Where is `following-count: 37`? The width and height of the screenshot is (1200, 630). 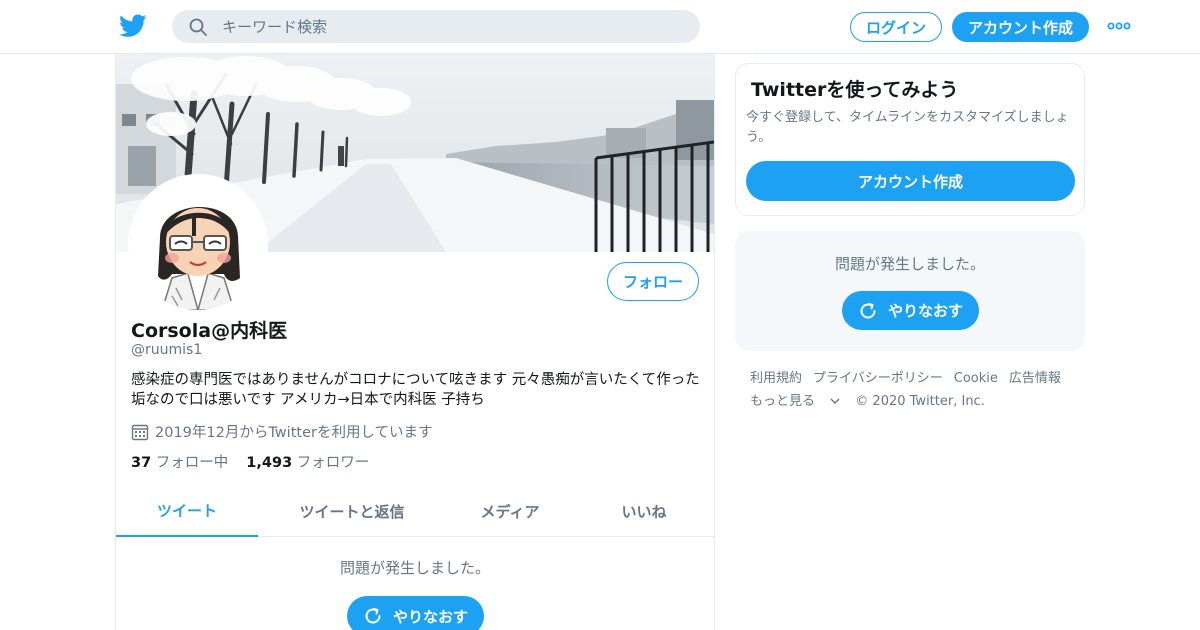 following-count: 37 is located at coordinates (141, 463).